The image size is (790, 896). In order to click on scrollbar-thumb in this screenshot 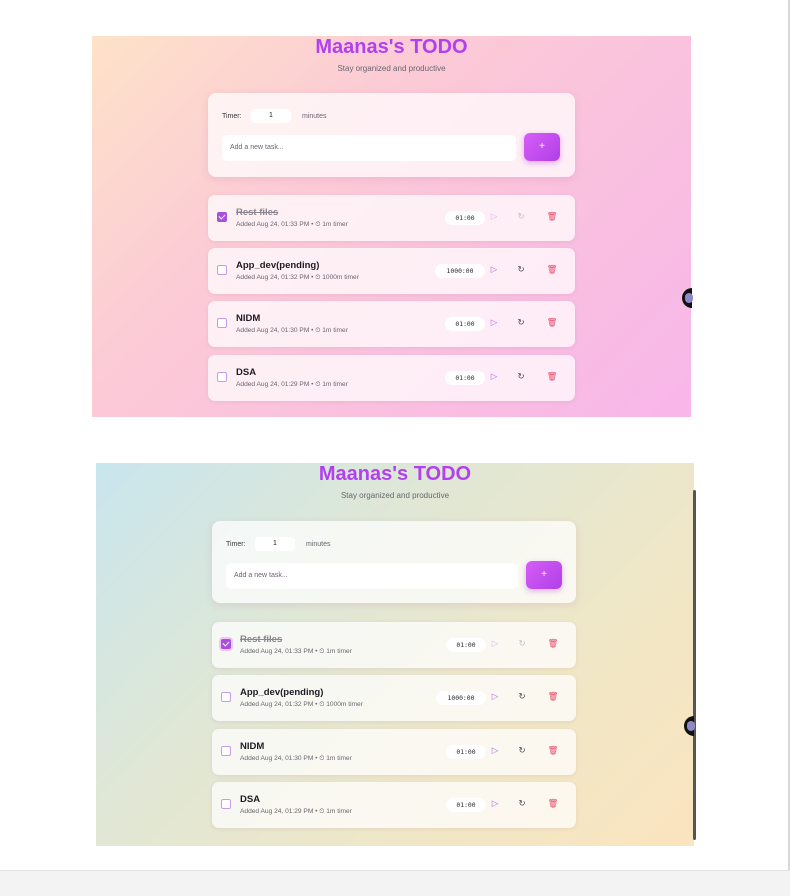, I will do `click(694, 665)`.